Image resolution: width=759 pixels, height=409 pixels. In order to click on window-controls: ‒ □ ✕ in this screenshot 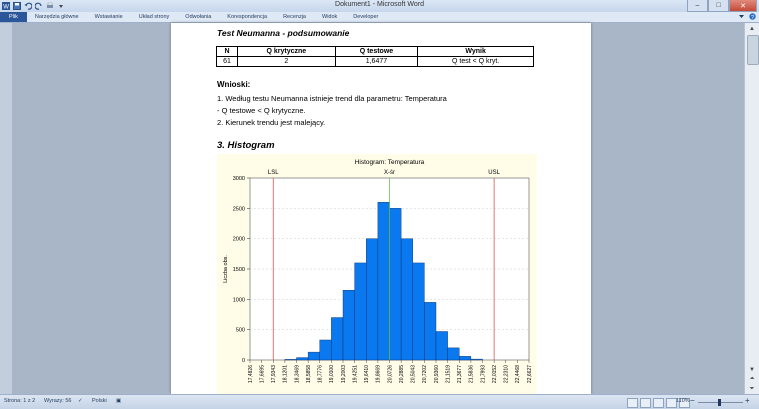, I will do `click(722, 6)`.